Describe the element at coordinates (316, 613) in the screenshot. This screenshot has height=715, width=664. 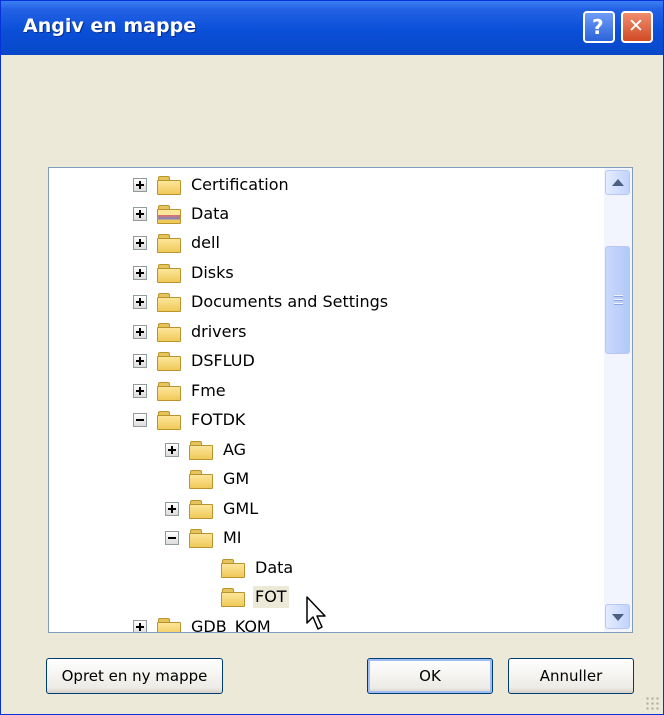
I see `mouse-cursor-icon` at that location.